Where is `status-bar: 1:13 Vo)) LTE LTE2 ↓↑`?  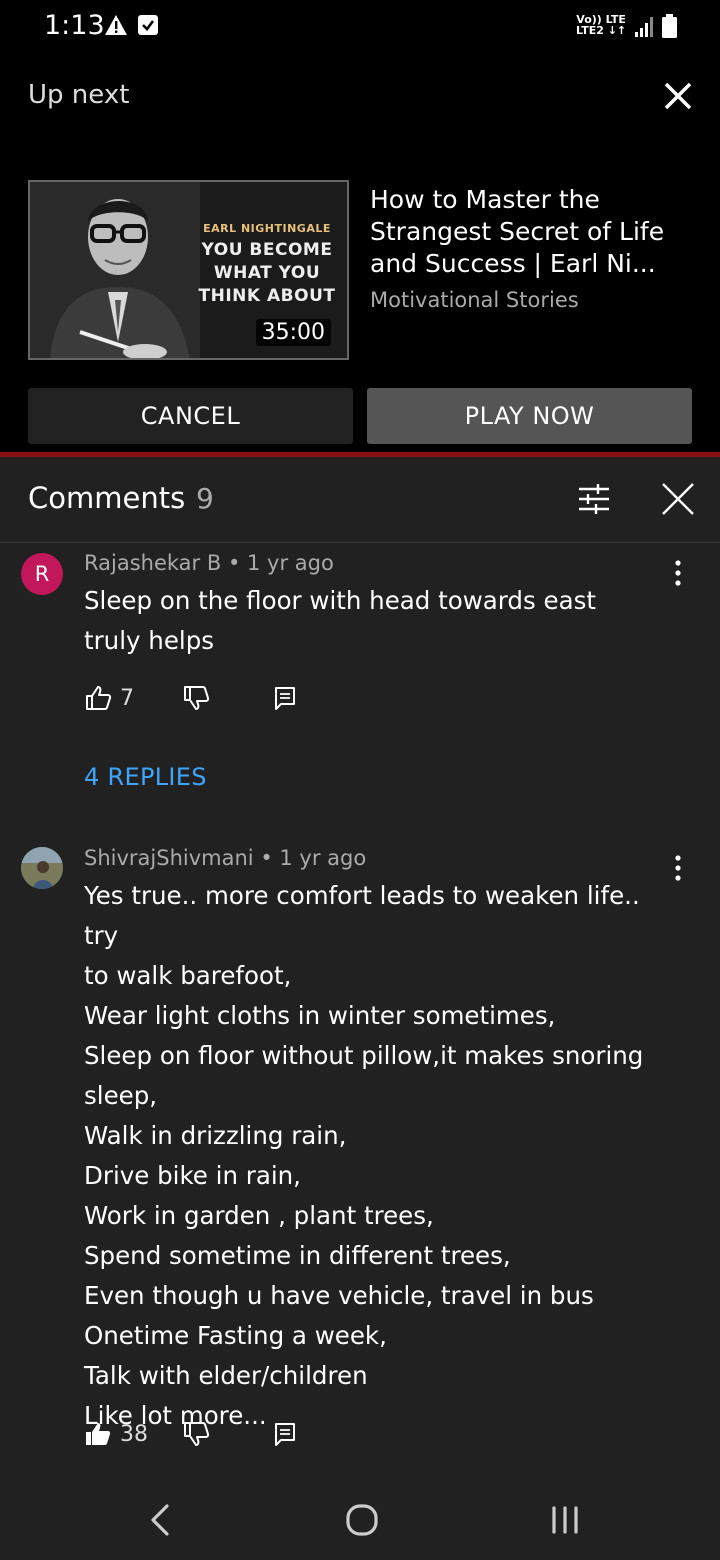
status-bar: 1:13 Vo)) LTE LTE2 ↓↑ is located at coordinates (360, 28).